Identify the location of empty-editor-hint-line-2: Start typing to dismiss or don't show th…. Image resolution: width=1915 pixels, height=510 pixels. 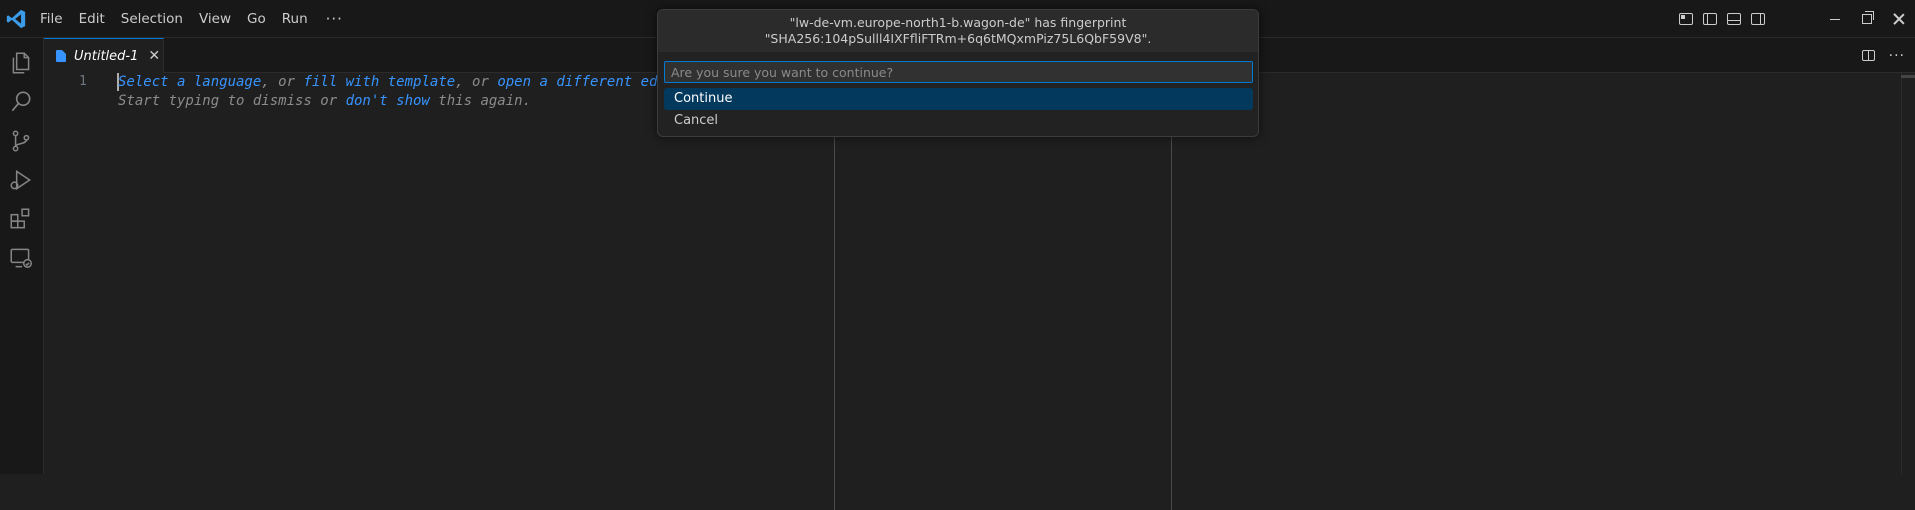
(324, 101).